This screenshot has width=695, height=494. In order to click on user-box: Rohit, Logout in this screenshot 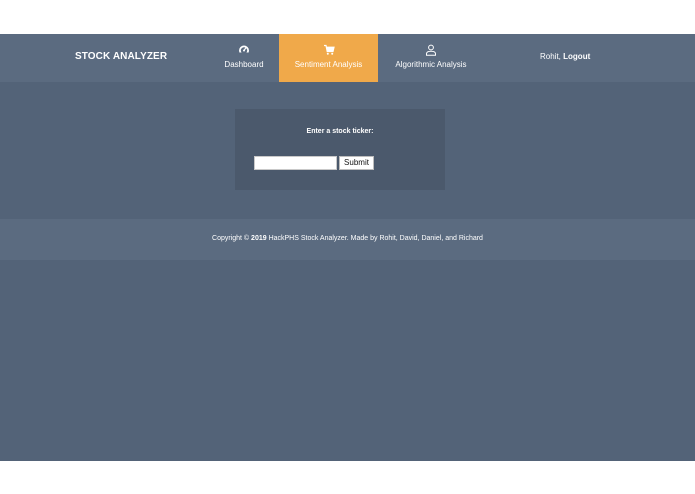, I will do `click(565, 58)`.